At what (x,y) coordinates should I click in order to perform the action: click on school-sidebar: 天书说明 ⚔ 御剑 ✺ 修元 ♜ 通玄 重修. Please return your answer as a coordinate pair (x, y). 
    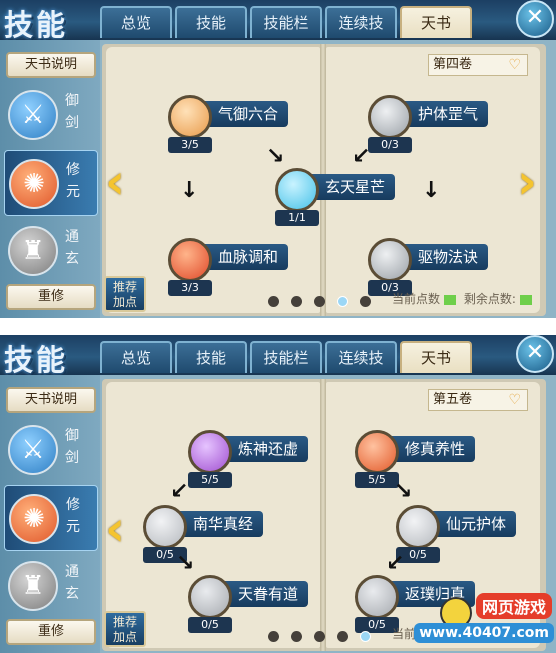
    Looking at the image, I should click on (50, 514).